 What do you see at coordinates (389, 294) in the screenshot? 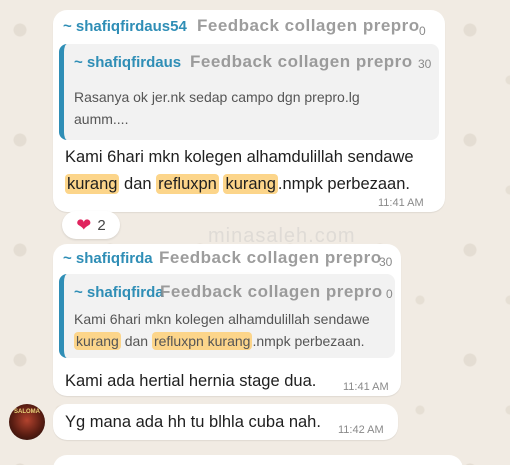
I see `quote-time-fragment: 0` at bounding box center [389, 294].